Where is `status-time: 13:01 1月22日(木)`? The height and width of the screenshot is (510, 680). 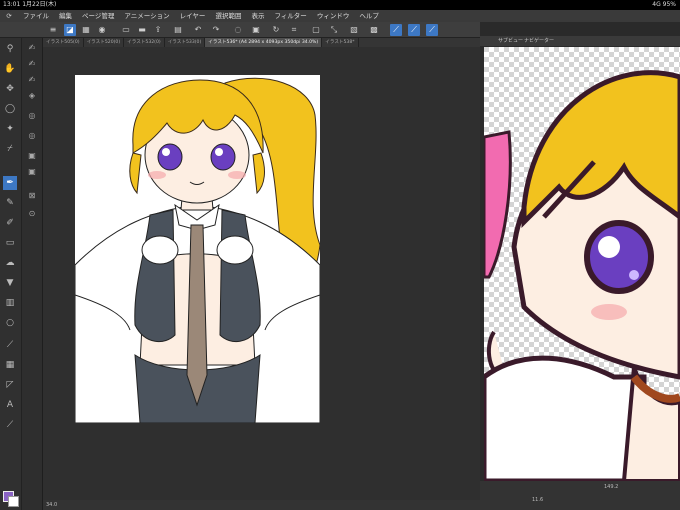 status-time: 13:01 1月22日(木) is located at coordinates (30, 4).